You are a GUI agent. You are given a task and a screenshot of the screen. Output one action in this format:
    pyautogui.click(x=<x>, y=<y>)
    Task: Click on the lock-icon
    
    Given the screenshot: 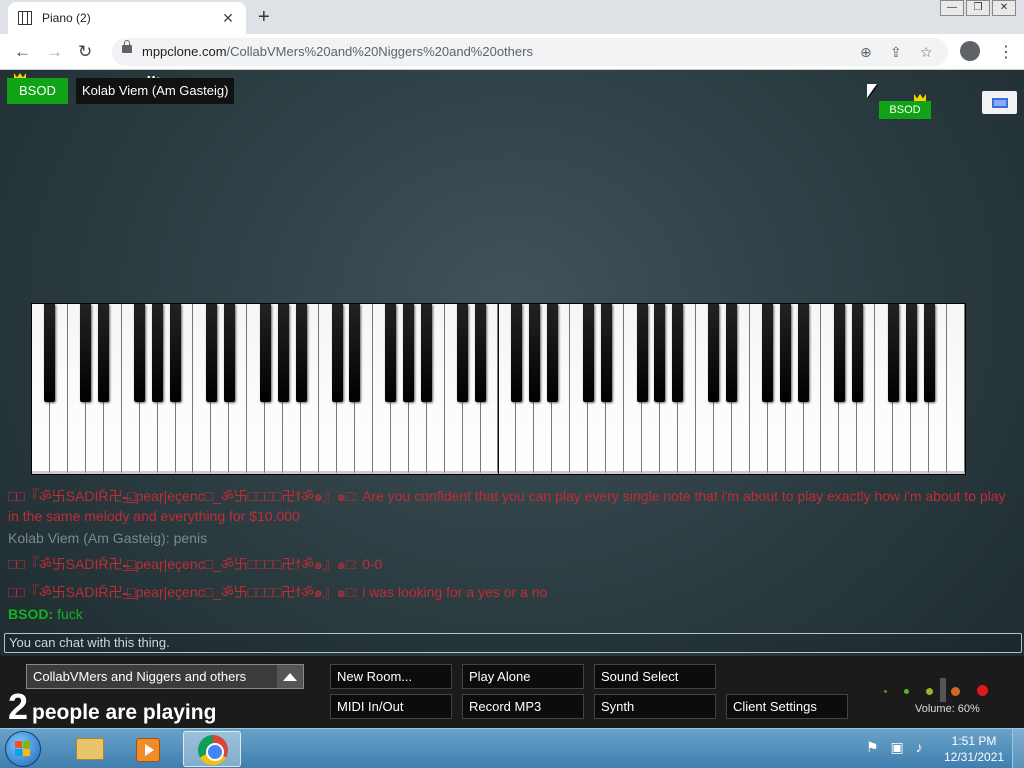 What is the action you would take?
    pyautogui.click(x=127, y=46)
    